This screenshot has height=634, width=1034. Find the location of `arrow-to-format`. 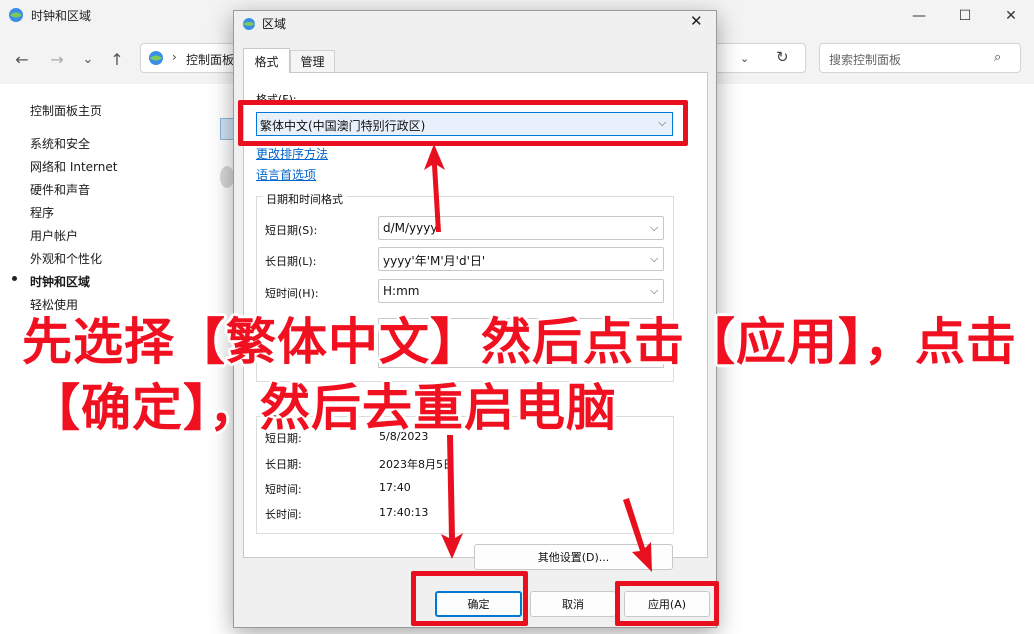

arrow-to-format is located at coordinates (434, 188).